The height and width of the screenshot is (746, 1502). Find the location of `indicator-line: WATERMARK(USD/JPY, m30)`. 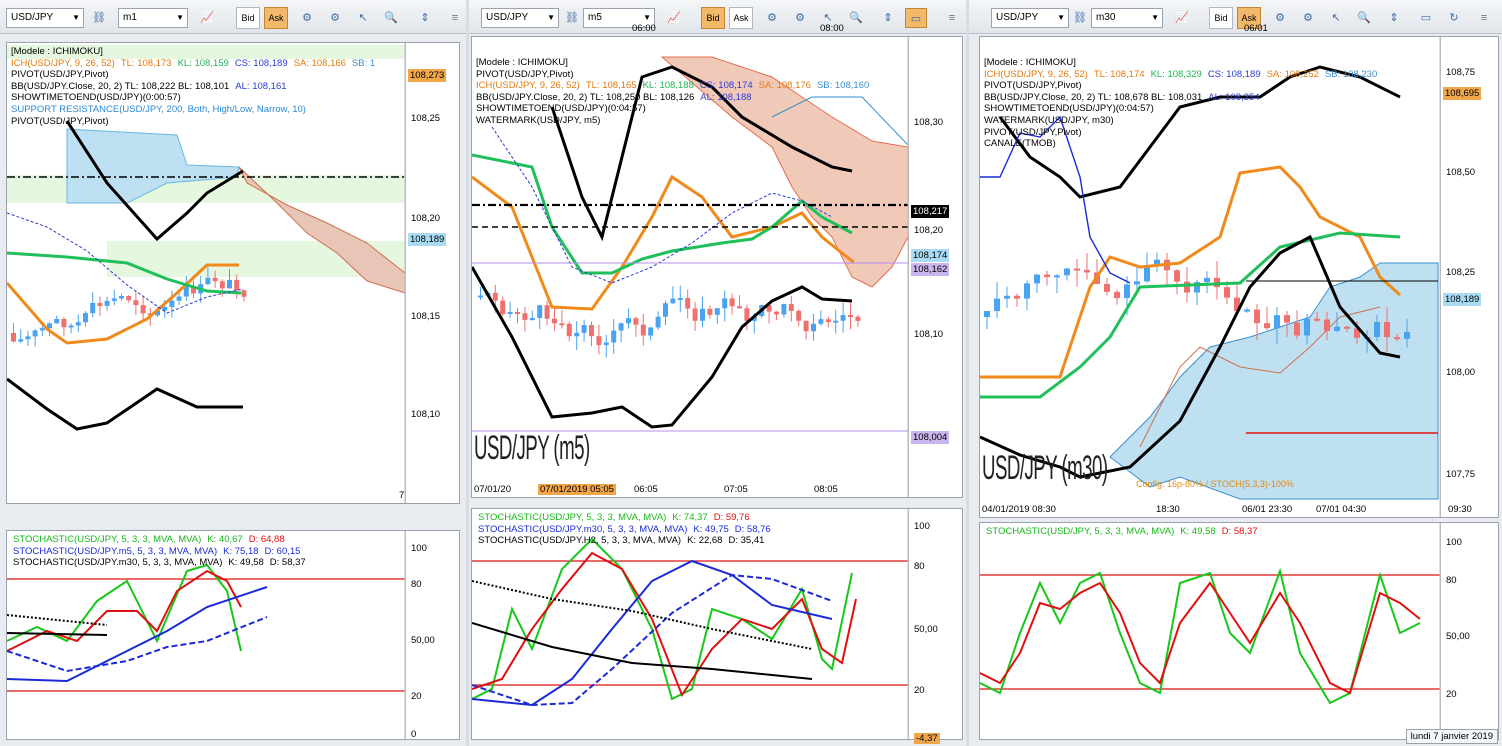

indicator-line: WATERMARK(USD/JPY, m30) is located at coordinates (1180, 121).